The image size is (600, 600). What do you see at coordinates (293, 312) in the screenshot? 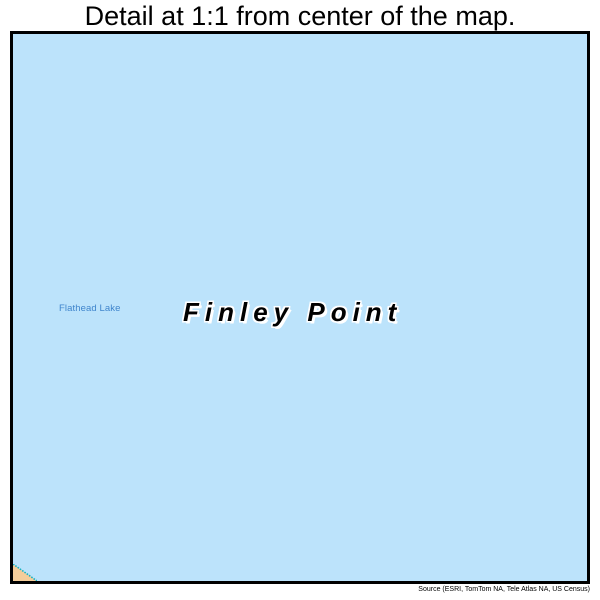
I see `map-label-finley-point: Finley Point` at bounding box center [293, 312].